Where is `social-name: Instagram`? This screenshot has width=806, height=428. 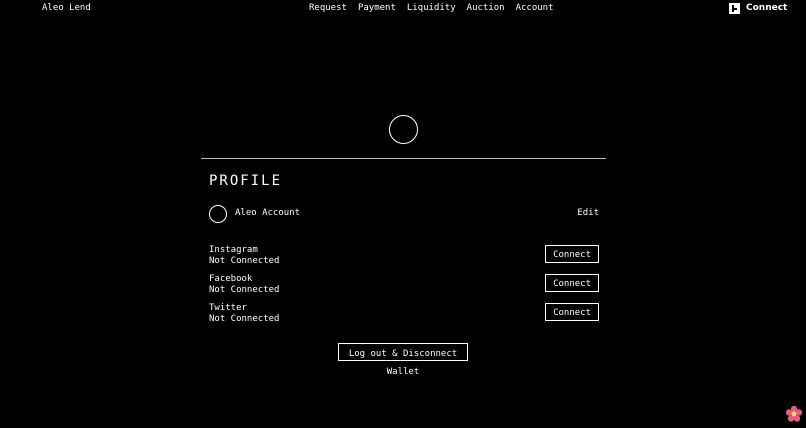
social-name: Instagram is located at coordinates (233, 250).